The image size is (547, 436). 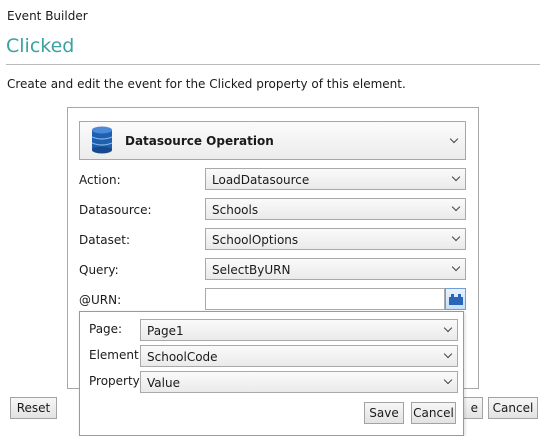 I want to click on operation-select: Datasource Operation, so click(x=272, y=140).